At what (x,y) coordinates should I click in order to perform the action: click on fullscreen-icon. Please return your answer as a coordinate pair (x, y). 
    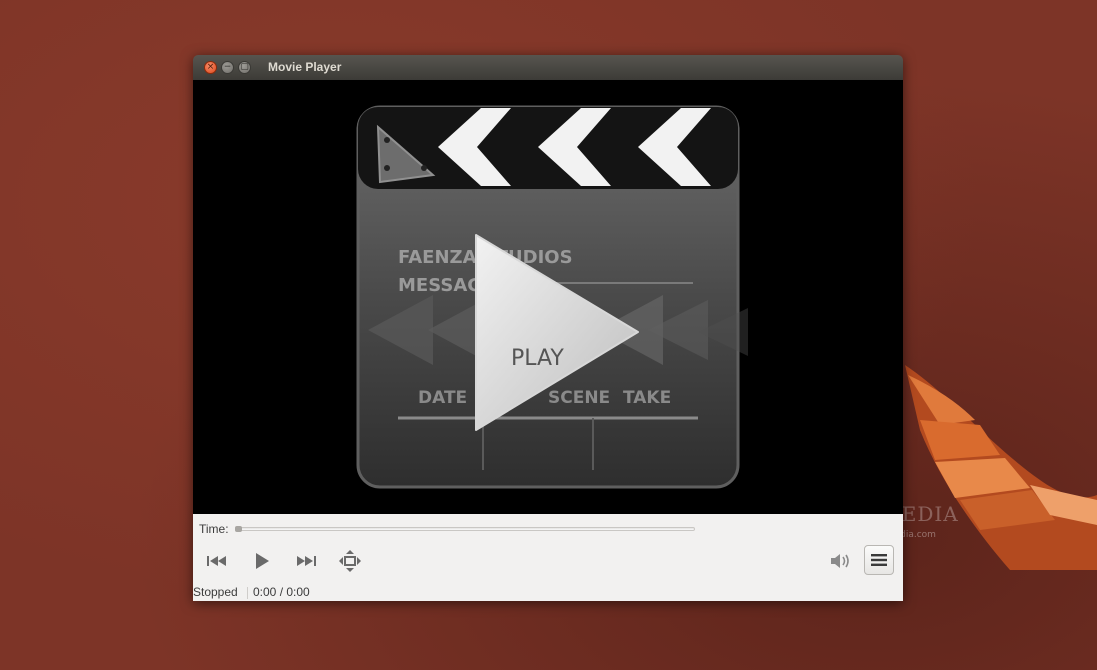
    Looking at the image, I should click on (350, 561).